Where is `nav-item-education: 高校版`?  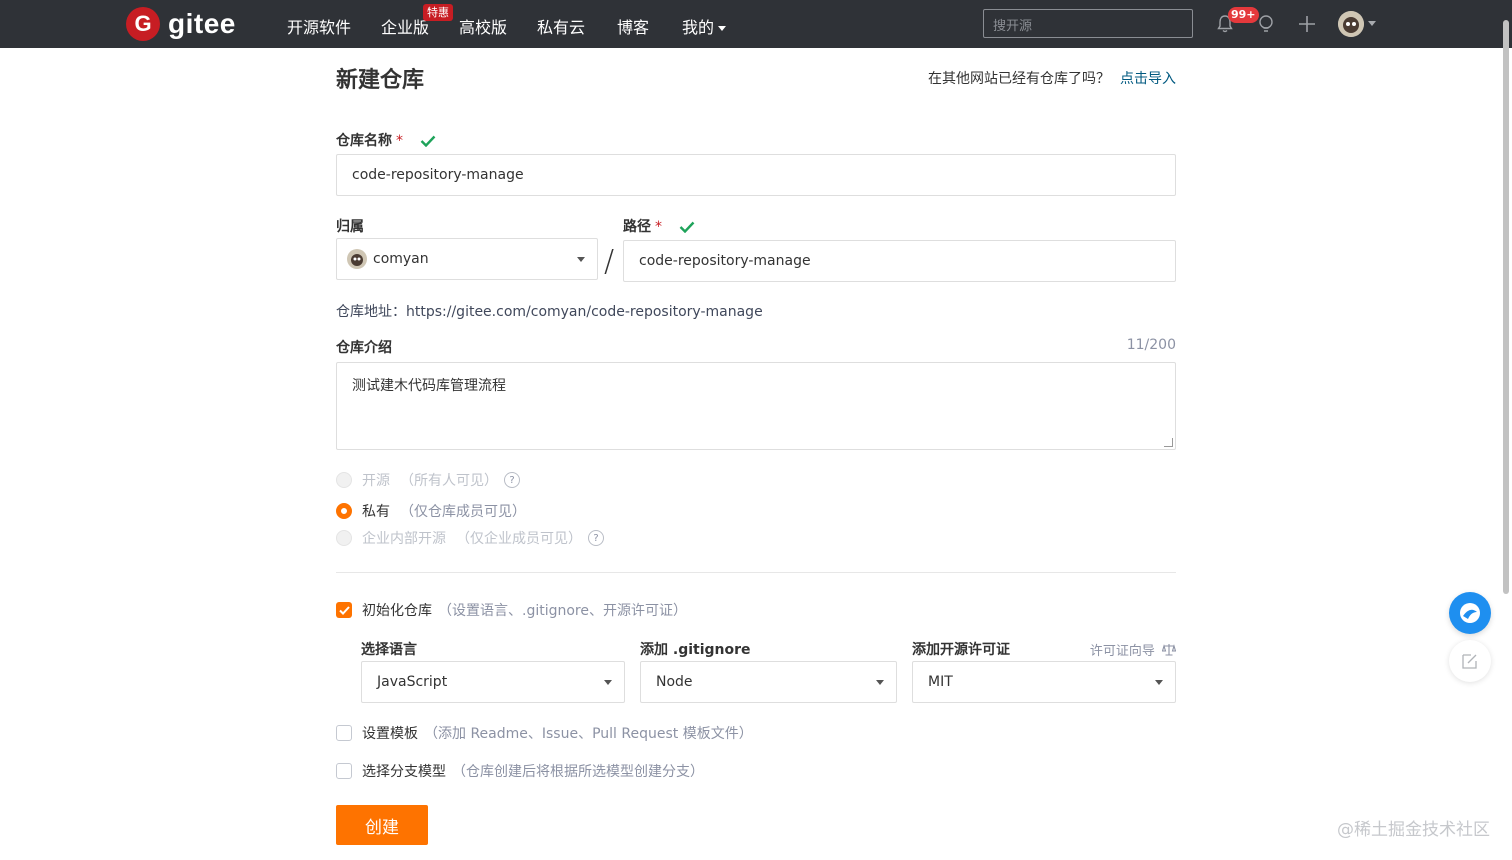
nav-item-education: 高校版 is located at coordinates (483, 26).